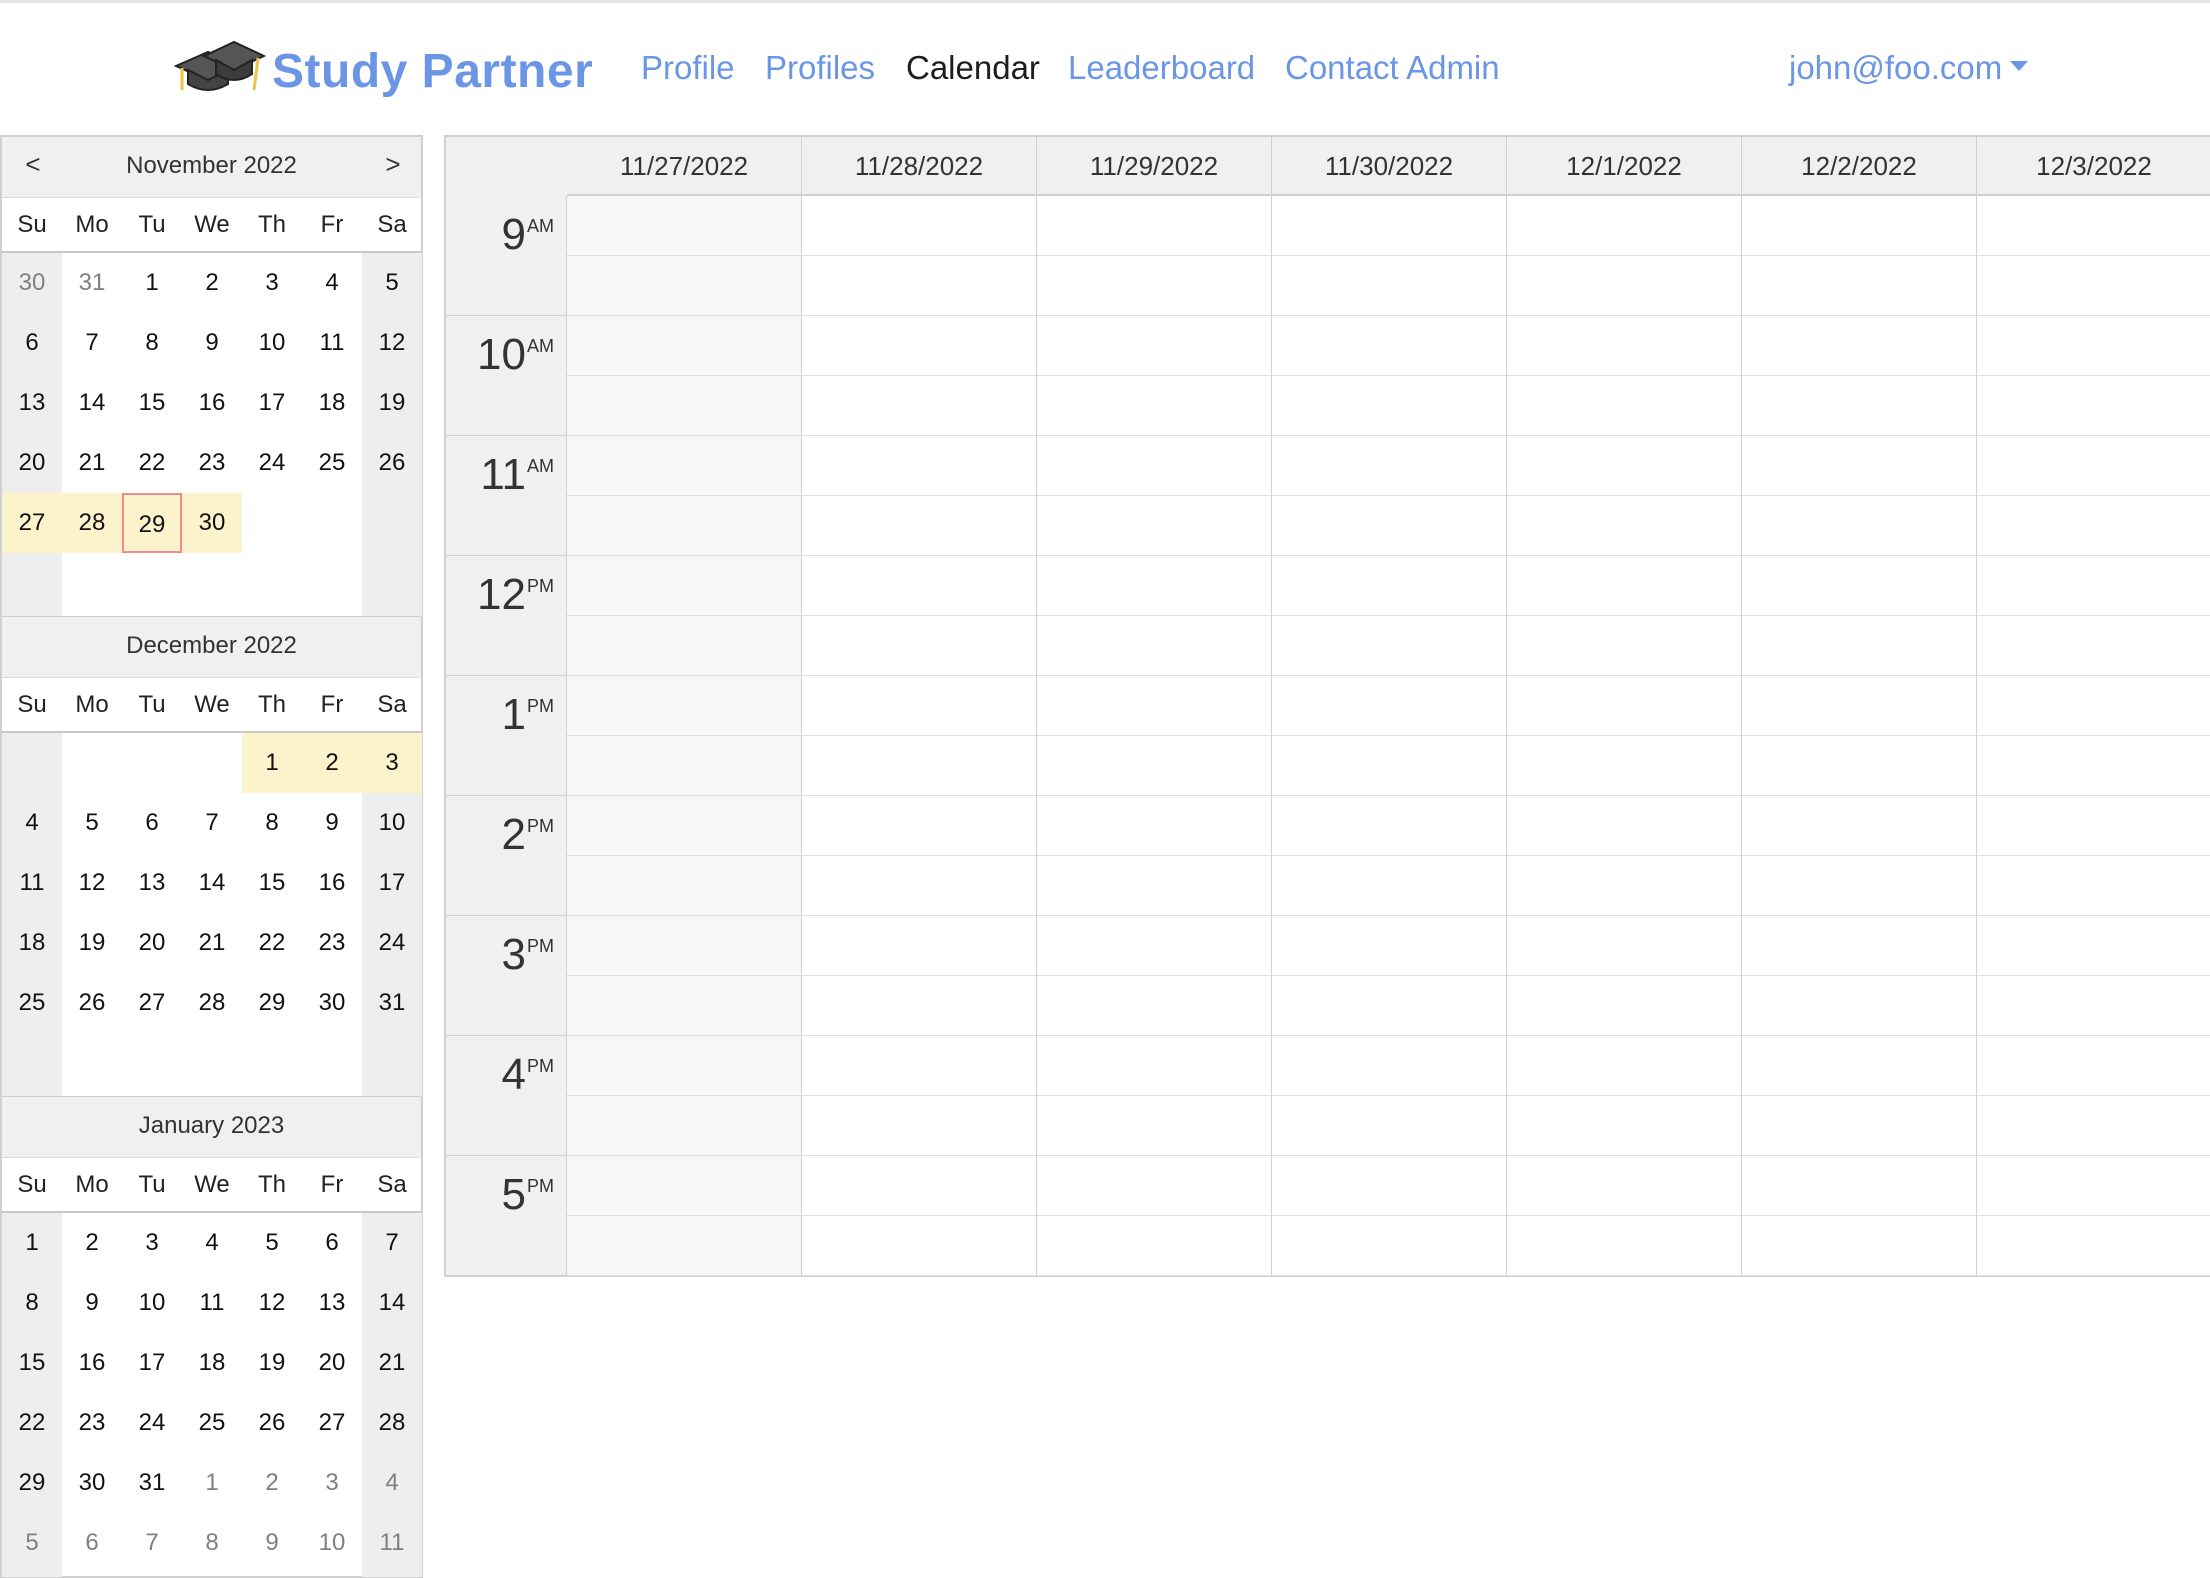 This screenshot has width=2210, height=1578. What do you see at coordinates (1392, 68) in the screenshot?
I see `nav-link-contact-admin: Contact Admin` at bounding box center [1392, 68].